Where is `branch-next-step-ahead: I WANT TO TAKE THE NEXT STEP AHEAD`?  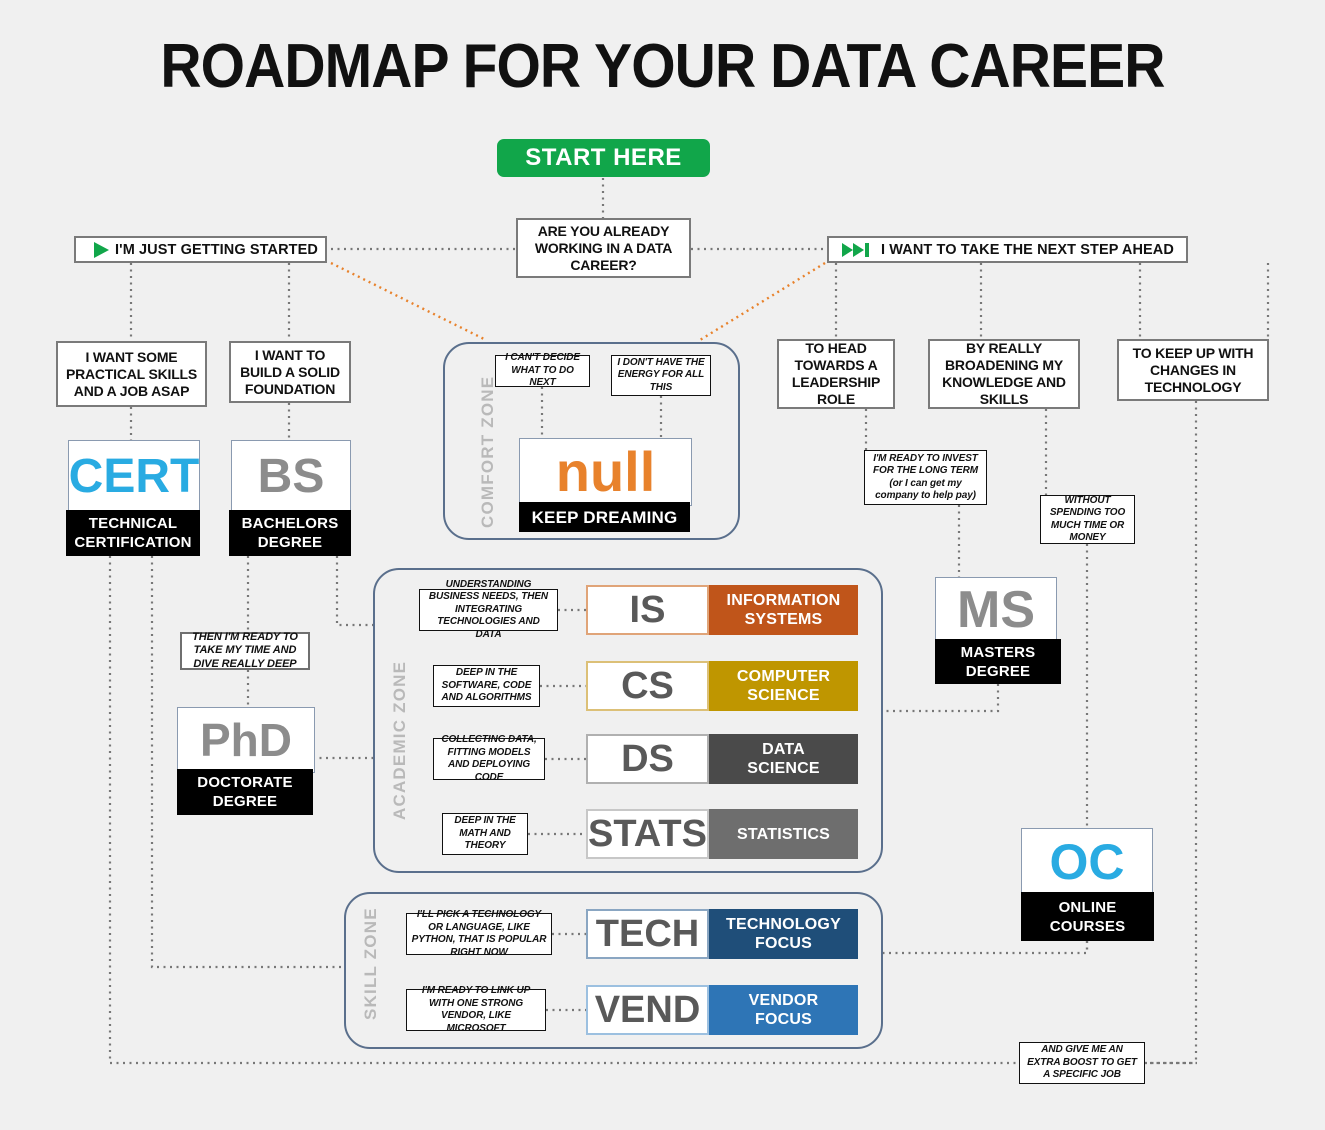
branch-next-step-ahead: I WANT TO TAKE THE NEXT STEP AHEAD is located at coordinates (1007, 249).